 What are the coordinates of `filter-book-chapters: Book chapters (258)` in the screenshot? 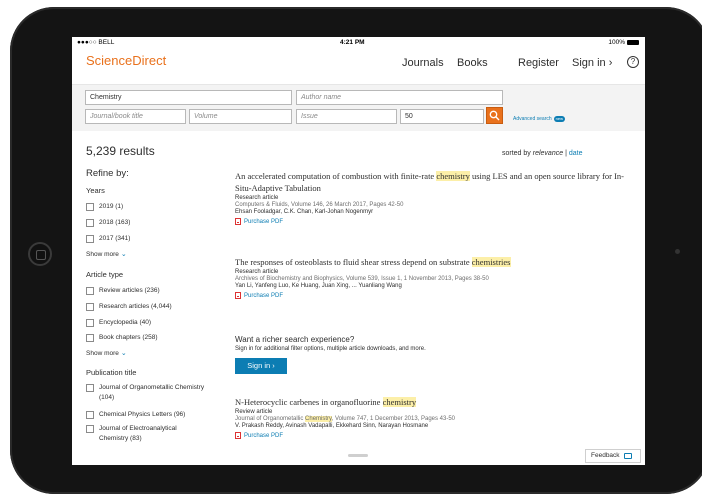 It's located at (146, 338).